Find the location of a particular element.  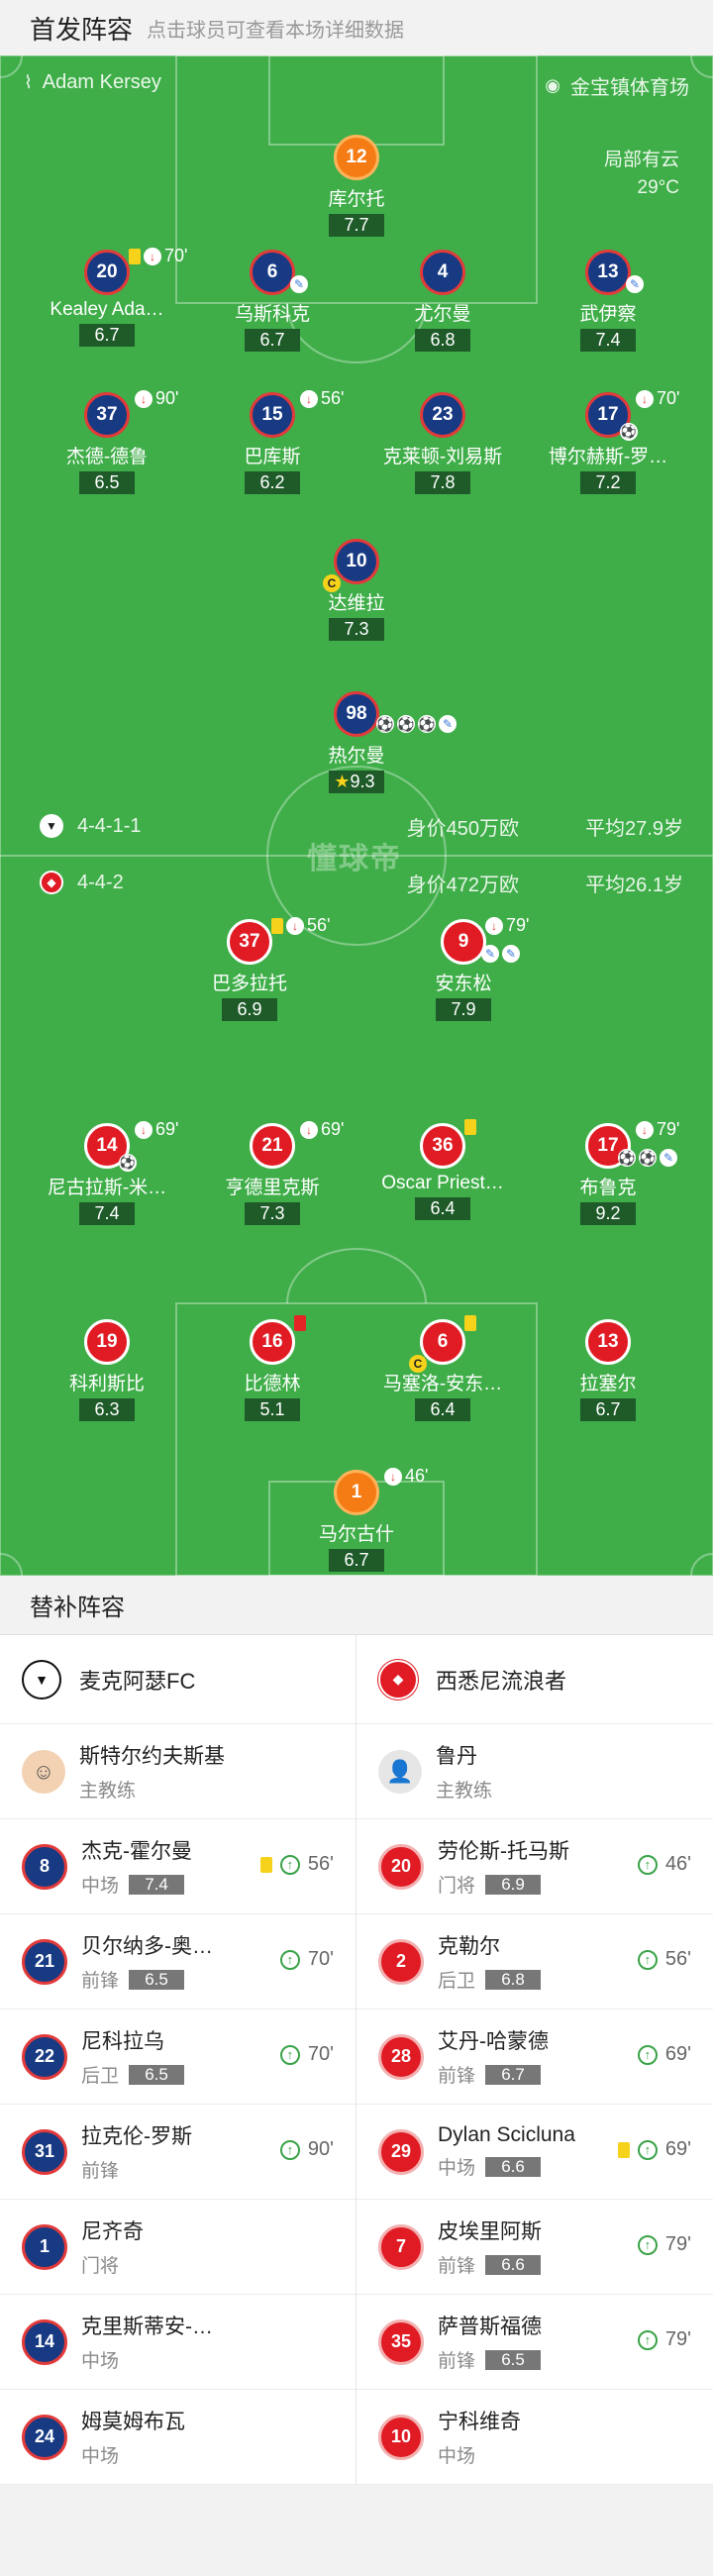

referee-name: Adam Kersey is located at coordinates (101, 82).